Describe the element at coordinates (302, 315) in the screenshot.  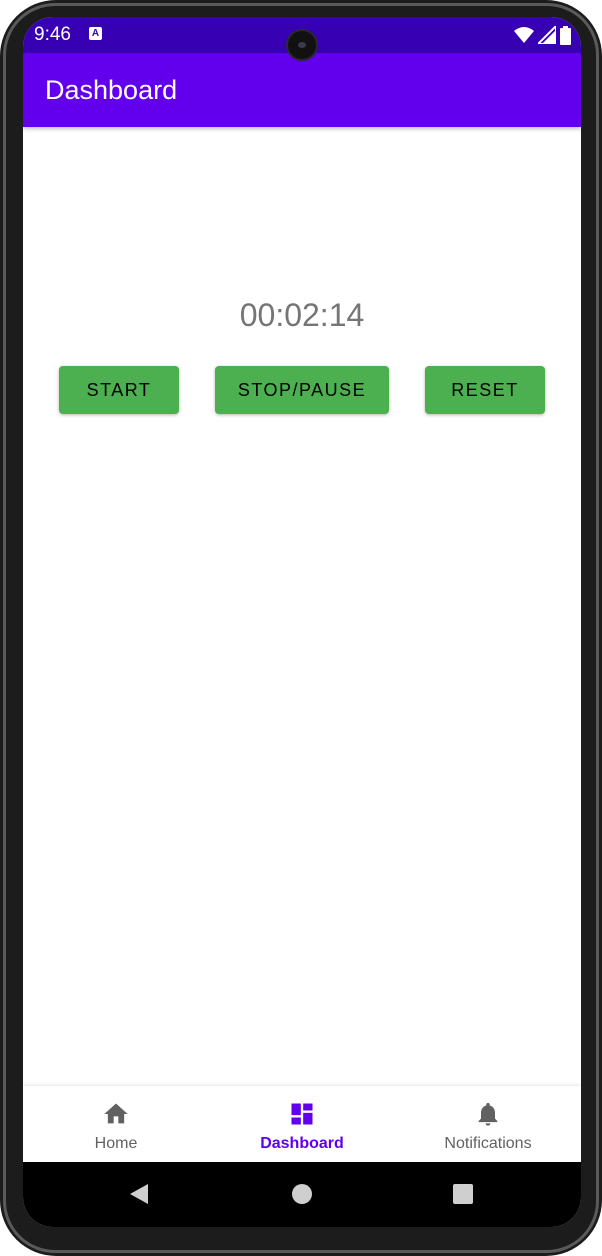
I see `timer-display: 00:02:14` at that location.